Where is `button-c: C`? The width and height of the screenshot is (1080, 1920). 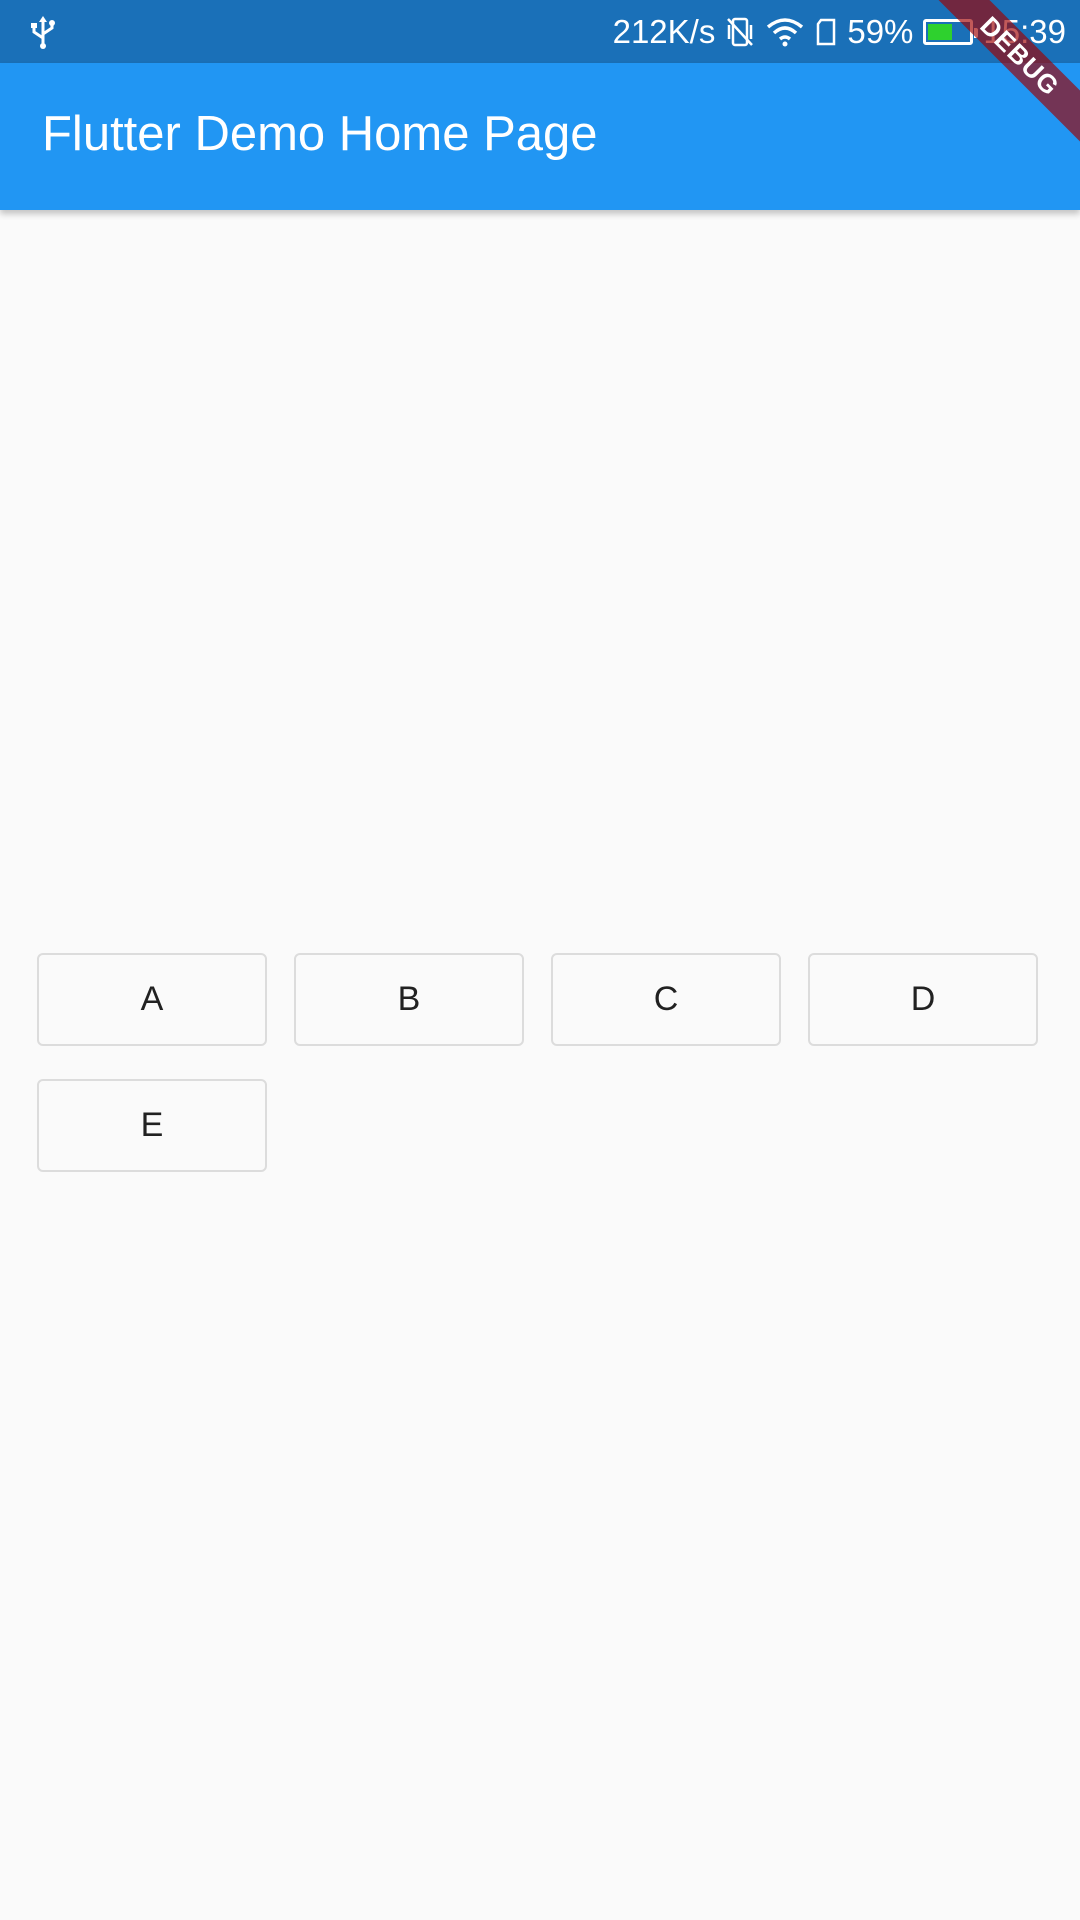
button-c: C is located at coordinates (666, 999).